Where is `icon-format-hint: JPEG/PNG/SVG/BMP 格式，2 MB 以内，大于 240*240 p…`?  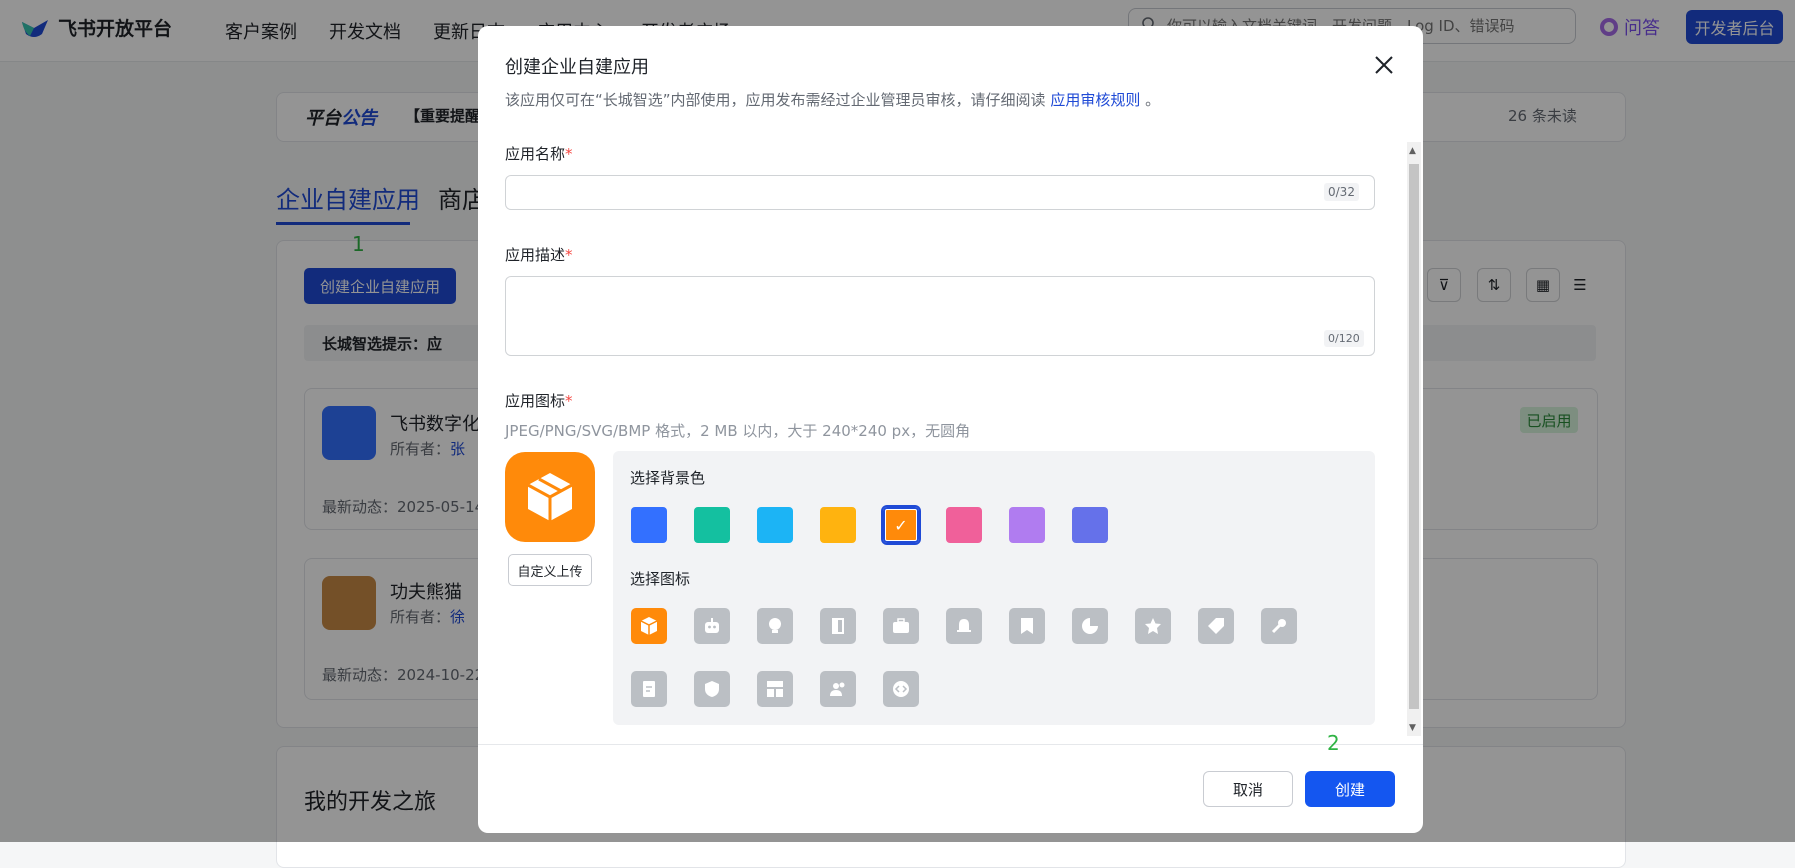
icon-format-hint: JPEG/PNG/SVG/BMP 格式，2 MB 以内，大于 240*240 p… is located at coordinates (738, 431).